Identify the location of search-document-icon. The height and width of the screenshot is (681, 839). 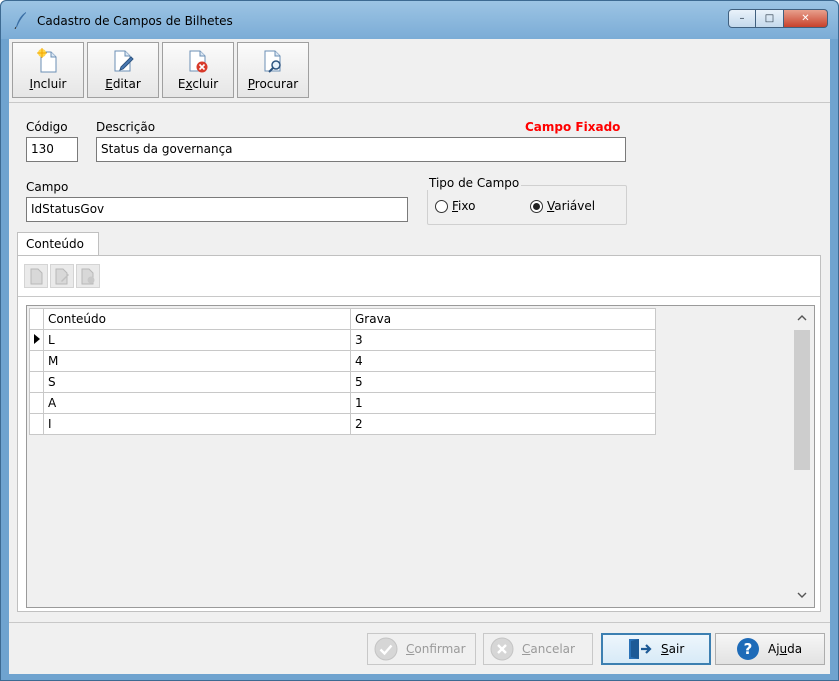
(272, 61).